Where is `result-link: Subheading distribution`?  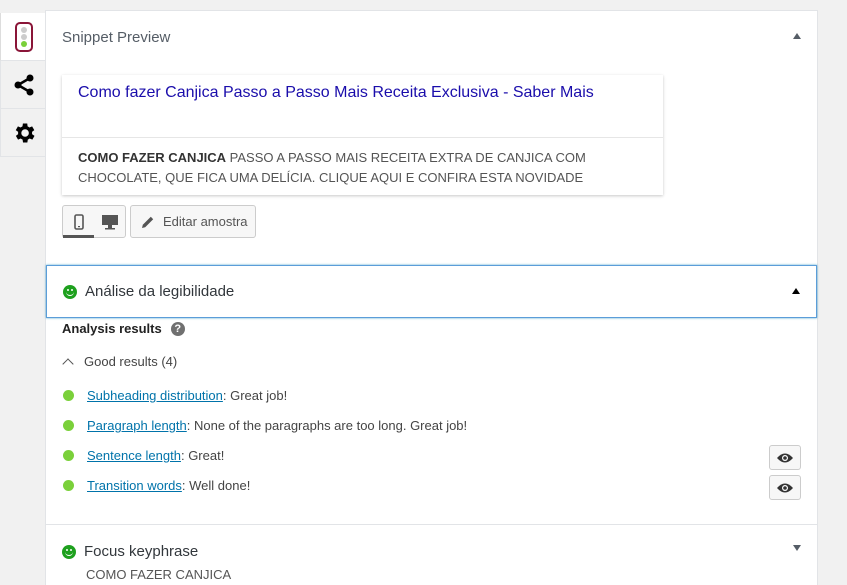
result-link: Subheading distribution is located at coordinates (155, 395).